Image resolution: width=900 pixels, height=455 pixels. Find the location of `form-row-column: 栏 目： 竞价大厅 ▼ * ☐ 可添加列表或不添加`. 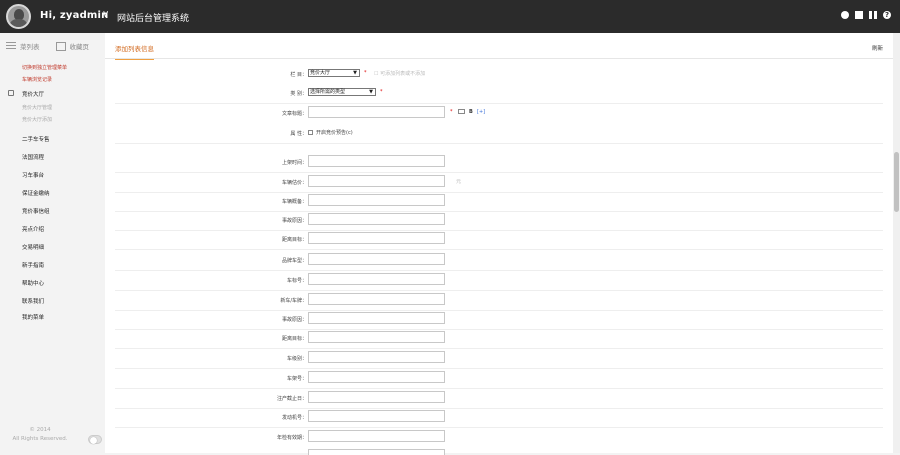

form-row-column: 栏 目： 竞价大厅 ▼ * ☐ 可添加列表或不添加 is located at coordinates (358, 73).